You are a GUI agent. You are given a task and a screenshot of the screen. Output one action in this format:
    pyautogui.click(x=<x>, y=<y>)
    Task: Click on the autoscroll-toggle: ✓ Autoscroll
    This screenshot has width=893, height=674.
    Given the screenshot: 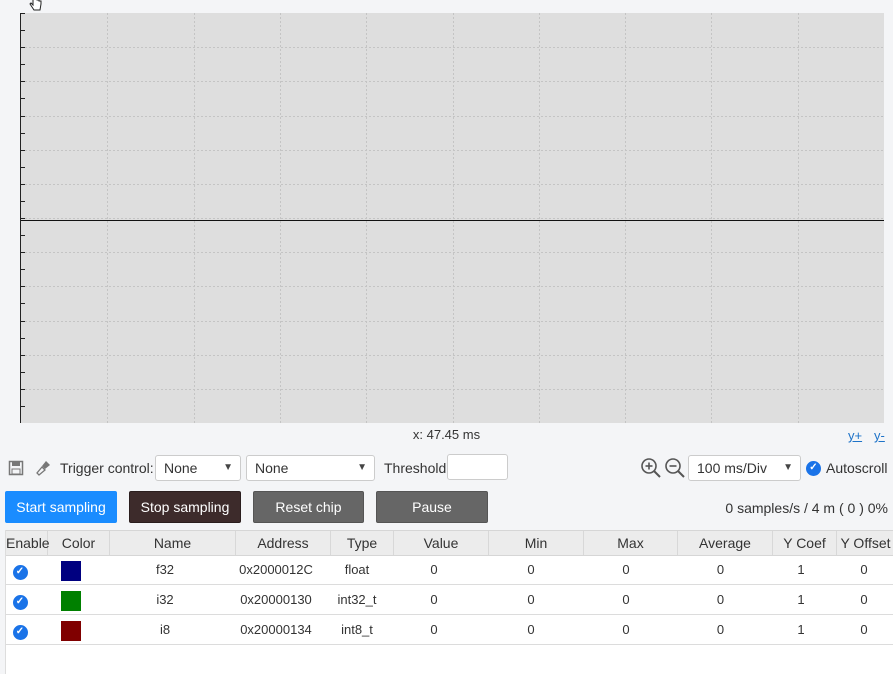 What is the action you would take?
    pyautogui.click(x=846, y=468)
    